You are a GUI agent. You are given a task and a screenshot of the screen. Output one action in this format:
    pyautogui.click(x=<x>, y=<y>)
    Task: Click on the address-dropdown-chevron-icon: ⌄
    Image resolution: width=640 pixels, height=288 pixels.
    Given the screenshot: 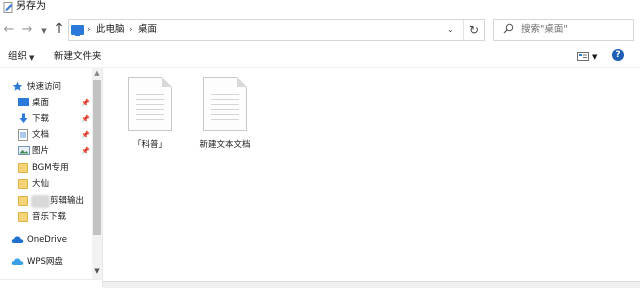 What is the action you would take?
    pyautogui.click(x=450, y=30)
    